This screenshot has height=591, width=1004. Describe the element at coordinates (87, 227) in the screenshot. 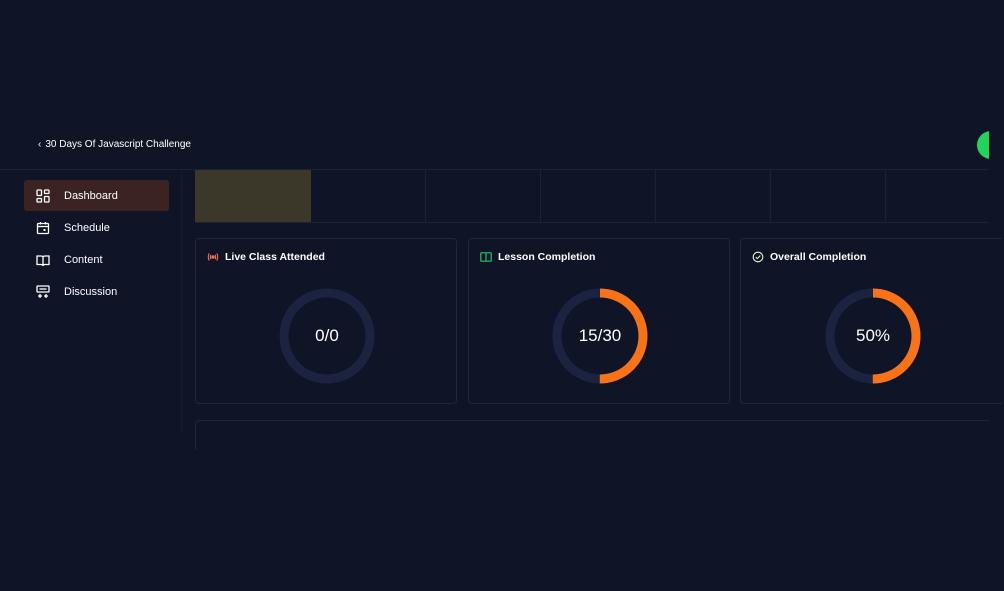

I see `sidebar-item-label: Schedule` at that location.